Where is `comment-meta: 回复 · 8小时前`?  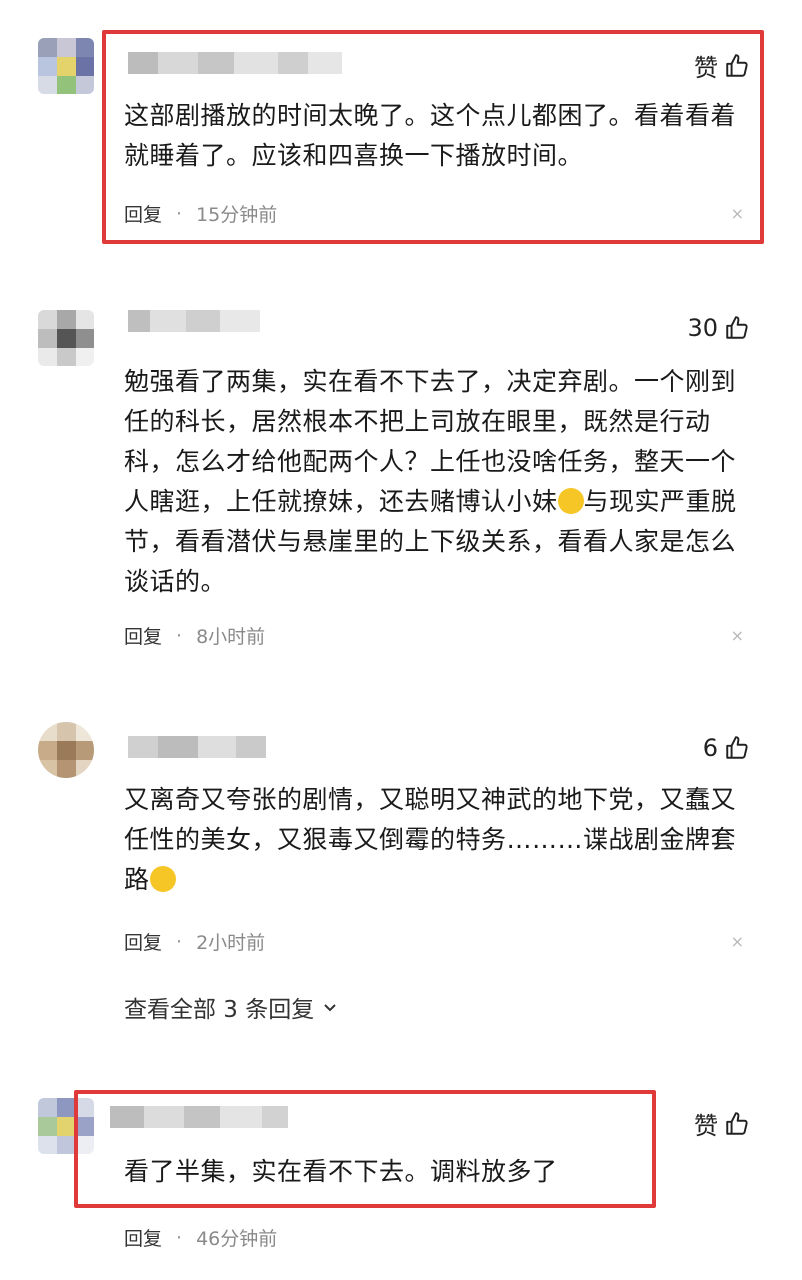 comment-meta: 回复 · 8小时前 is located at coordinates (194, 635).